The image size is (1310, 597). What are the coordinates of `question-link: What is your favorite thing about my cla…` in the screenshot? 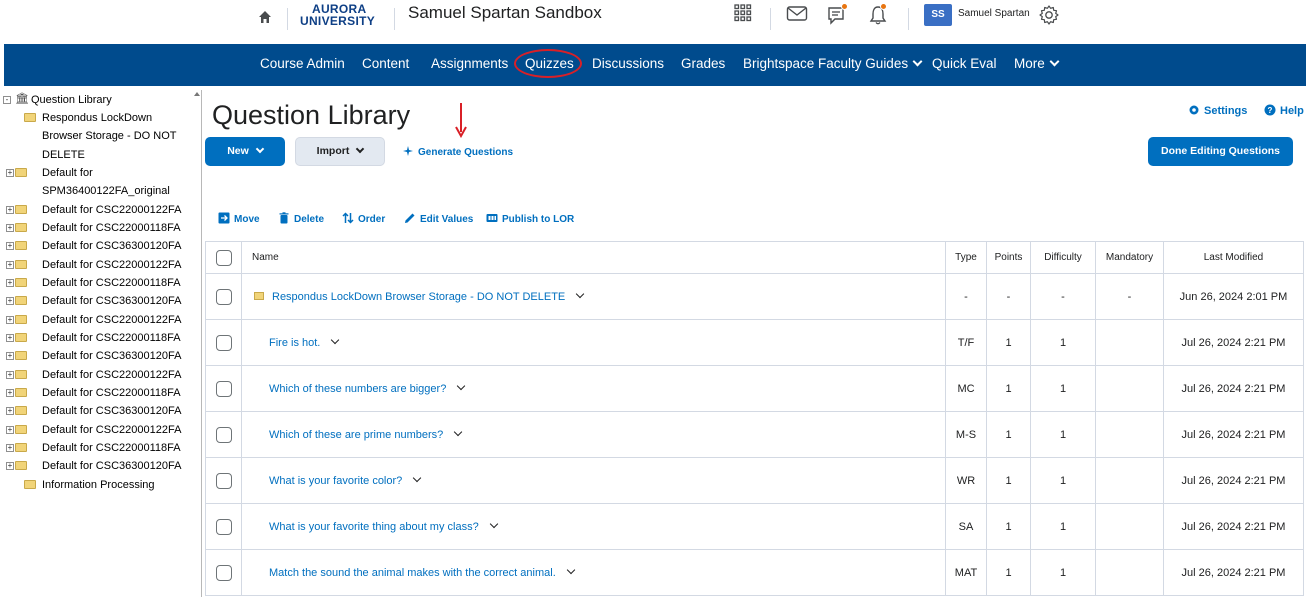 It's located at (374, 527).